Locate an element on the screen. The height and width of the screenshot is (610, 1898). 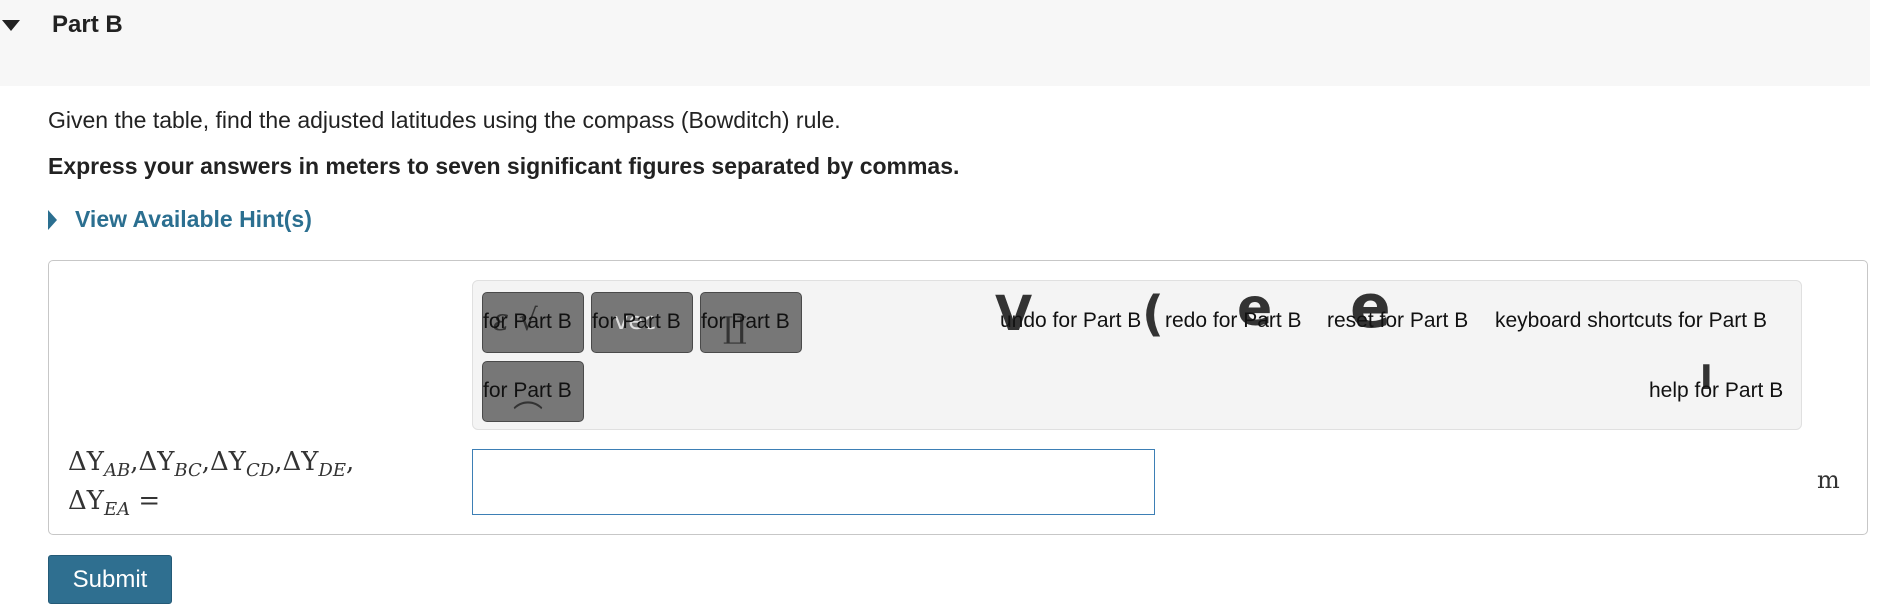
part-header: Part B is located at coordinates (935, 43).